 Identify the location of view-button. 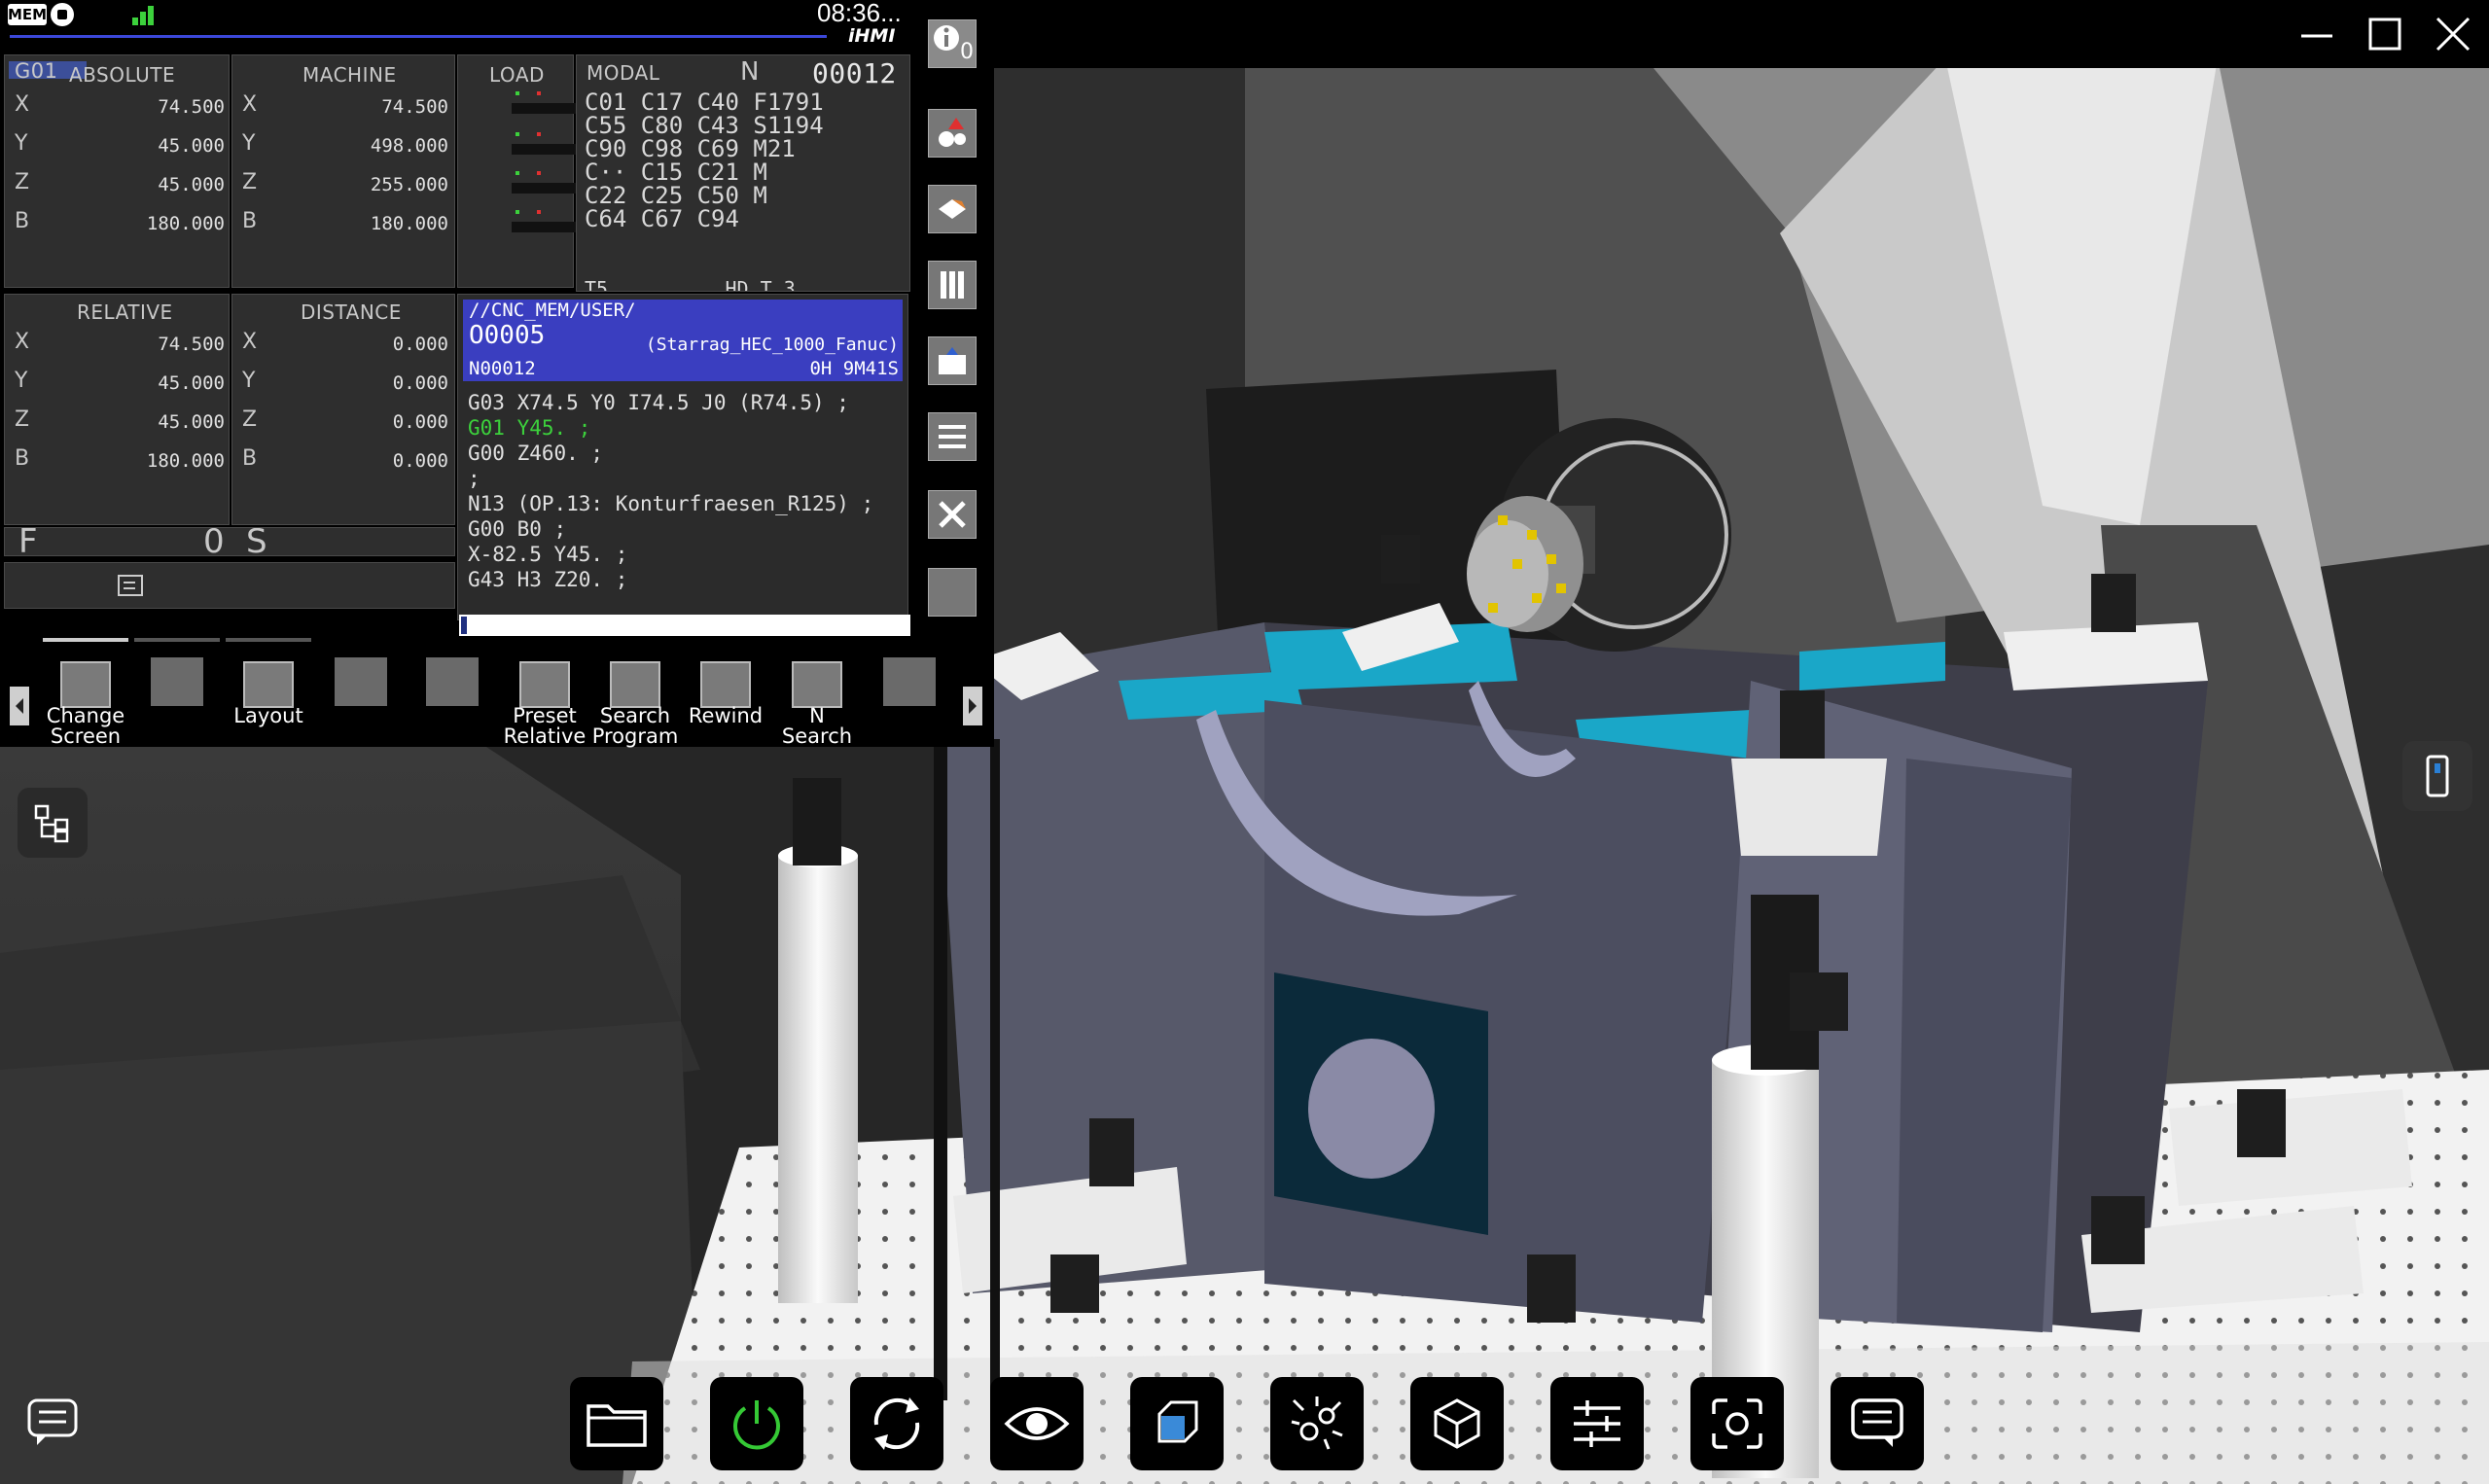
(1037, 1424).